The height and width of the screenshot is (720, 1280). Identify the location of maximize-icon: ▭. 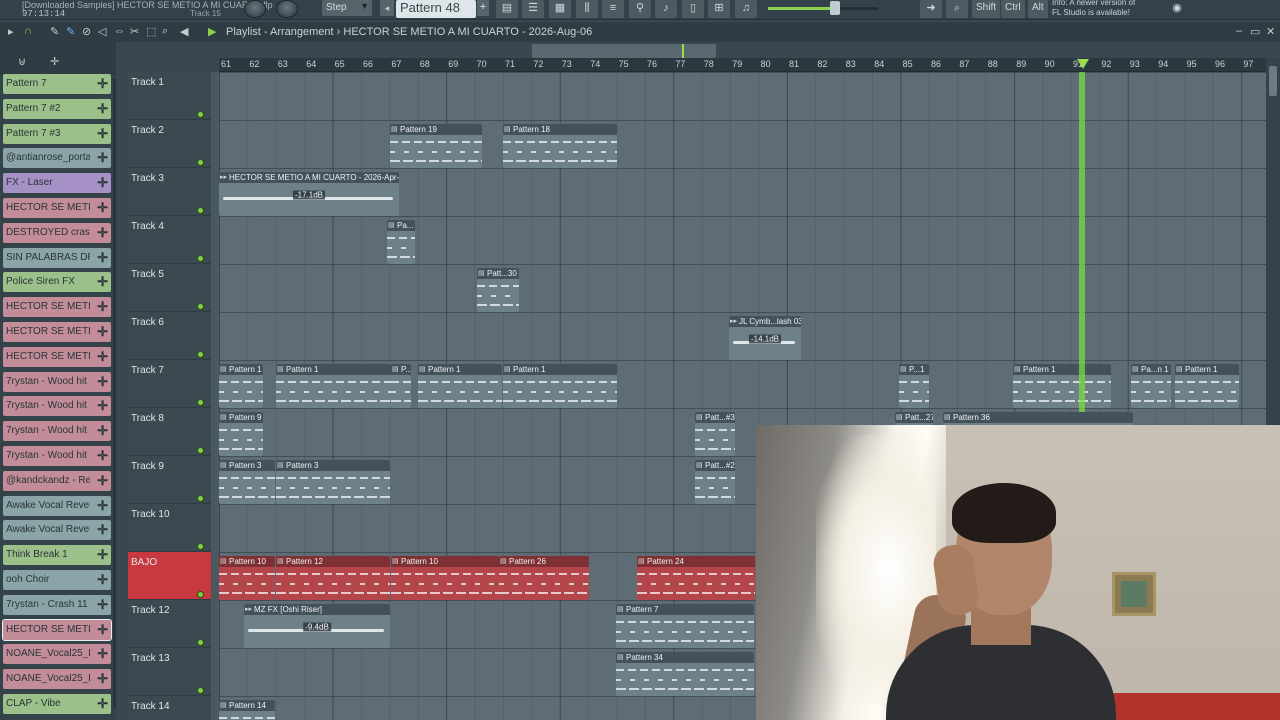
(1255, 31).